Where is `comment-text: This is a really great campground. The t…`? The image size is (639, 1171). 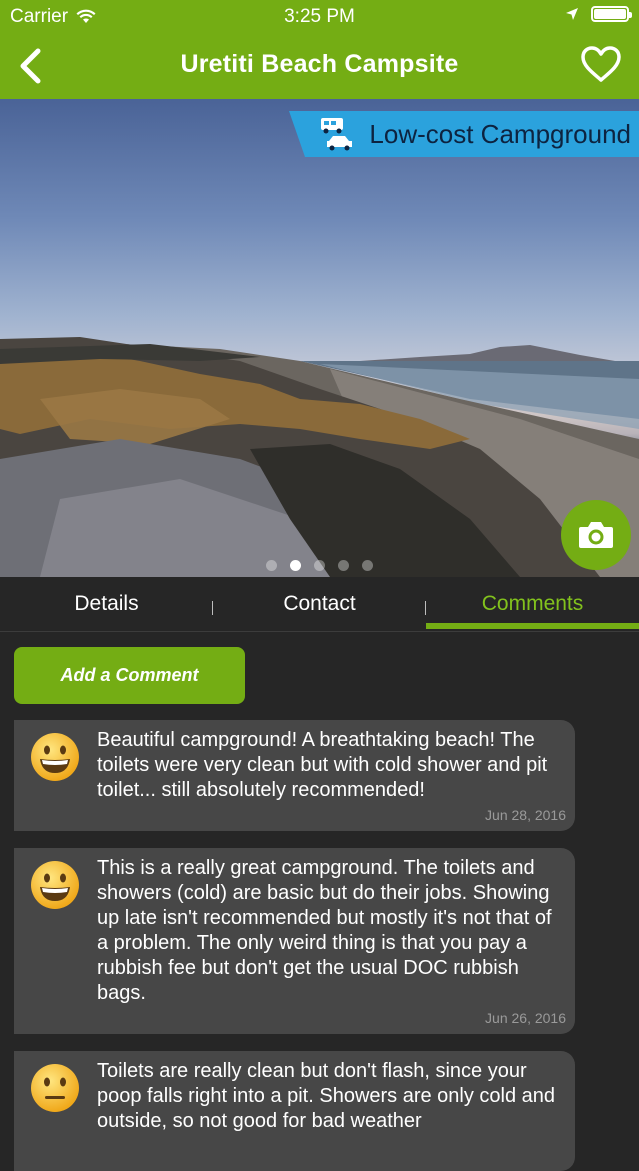
comment-text: This is a really great campground. The t… is located at coordinates (324, 930).